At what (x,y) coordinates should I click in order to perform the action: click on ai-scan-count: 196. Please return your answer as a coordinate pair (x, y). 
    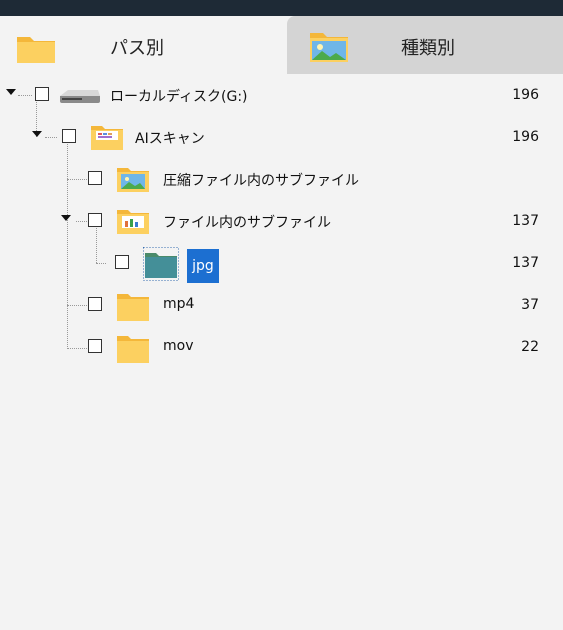
    Looking at the image, I should click on (525, 137).